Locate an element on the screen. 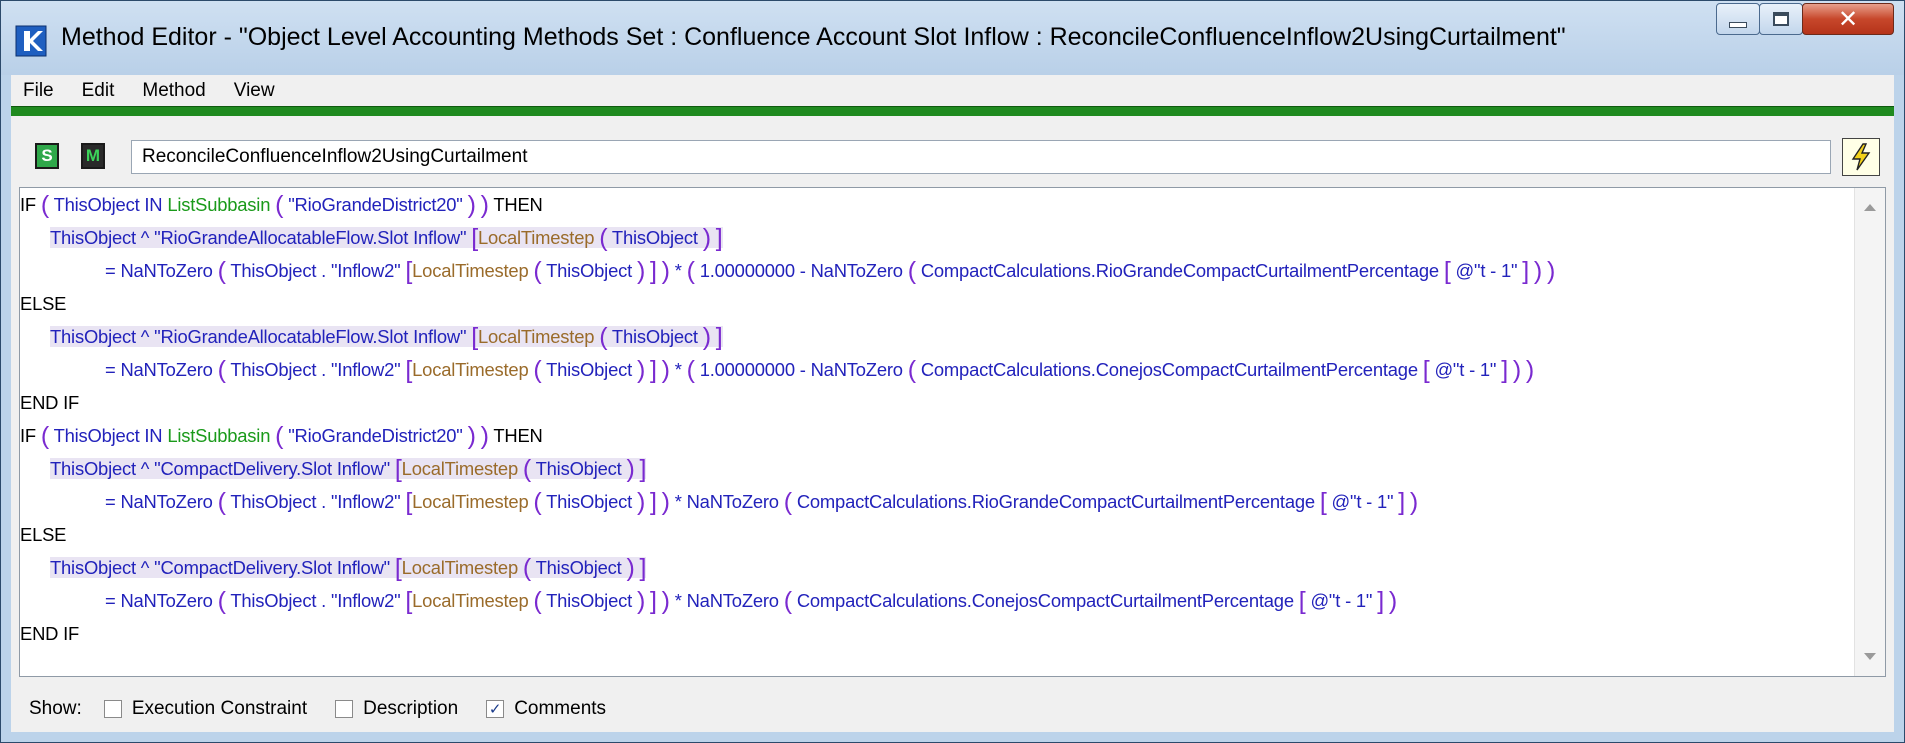 Image resolution: width=1905 pixels, height=743 pixels. menu-bar: File Edit Method View is located at coordinates (952, 90).